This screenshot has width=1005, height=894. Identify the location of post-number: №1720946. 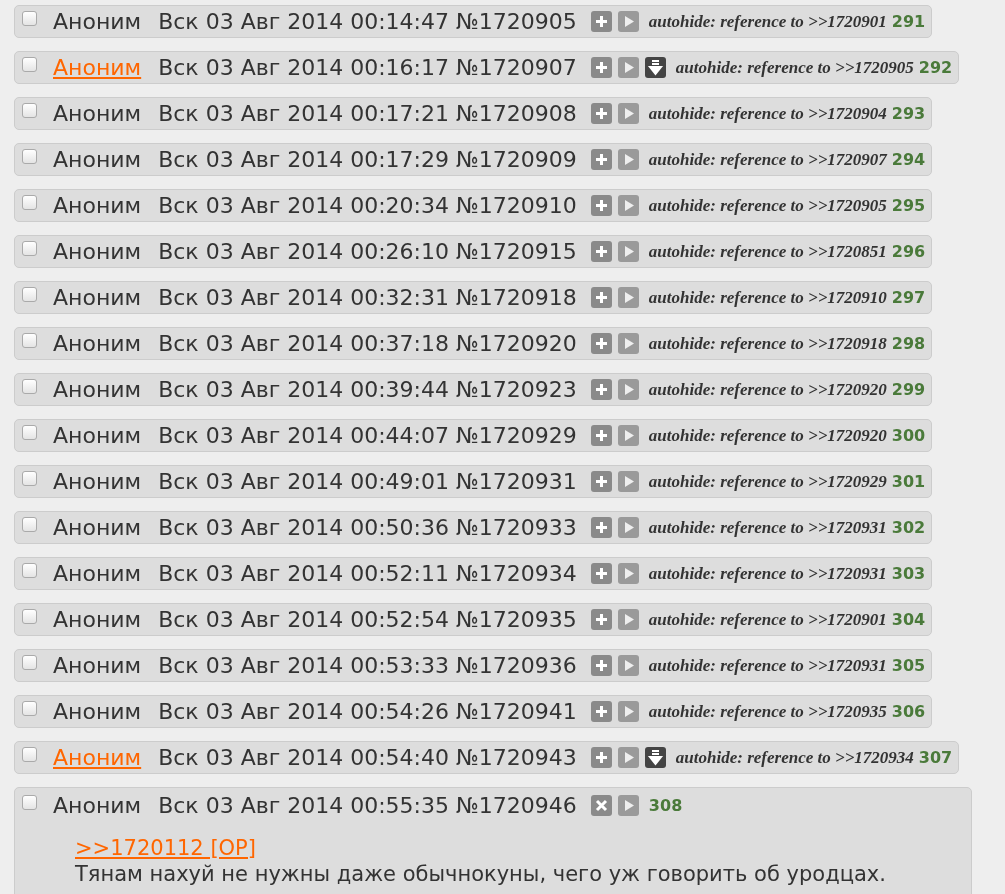
(516, 805).